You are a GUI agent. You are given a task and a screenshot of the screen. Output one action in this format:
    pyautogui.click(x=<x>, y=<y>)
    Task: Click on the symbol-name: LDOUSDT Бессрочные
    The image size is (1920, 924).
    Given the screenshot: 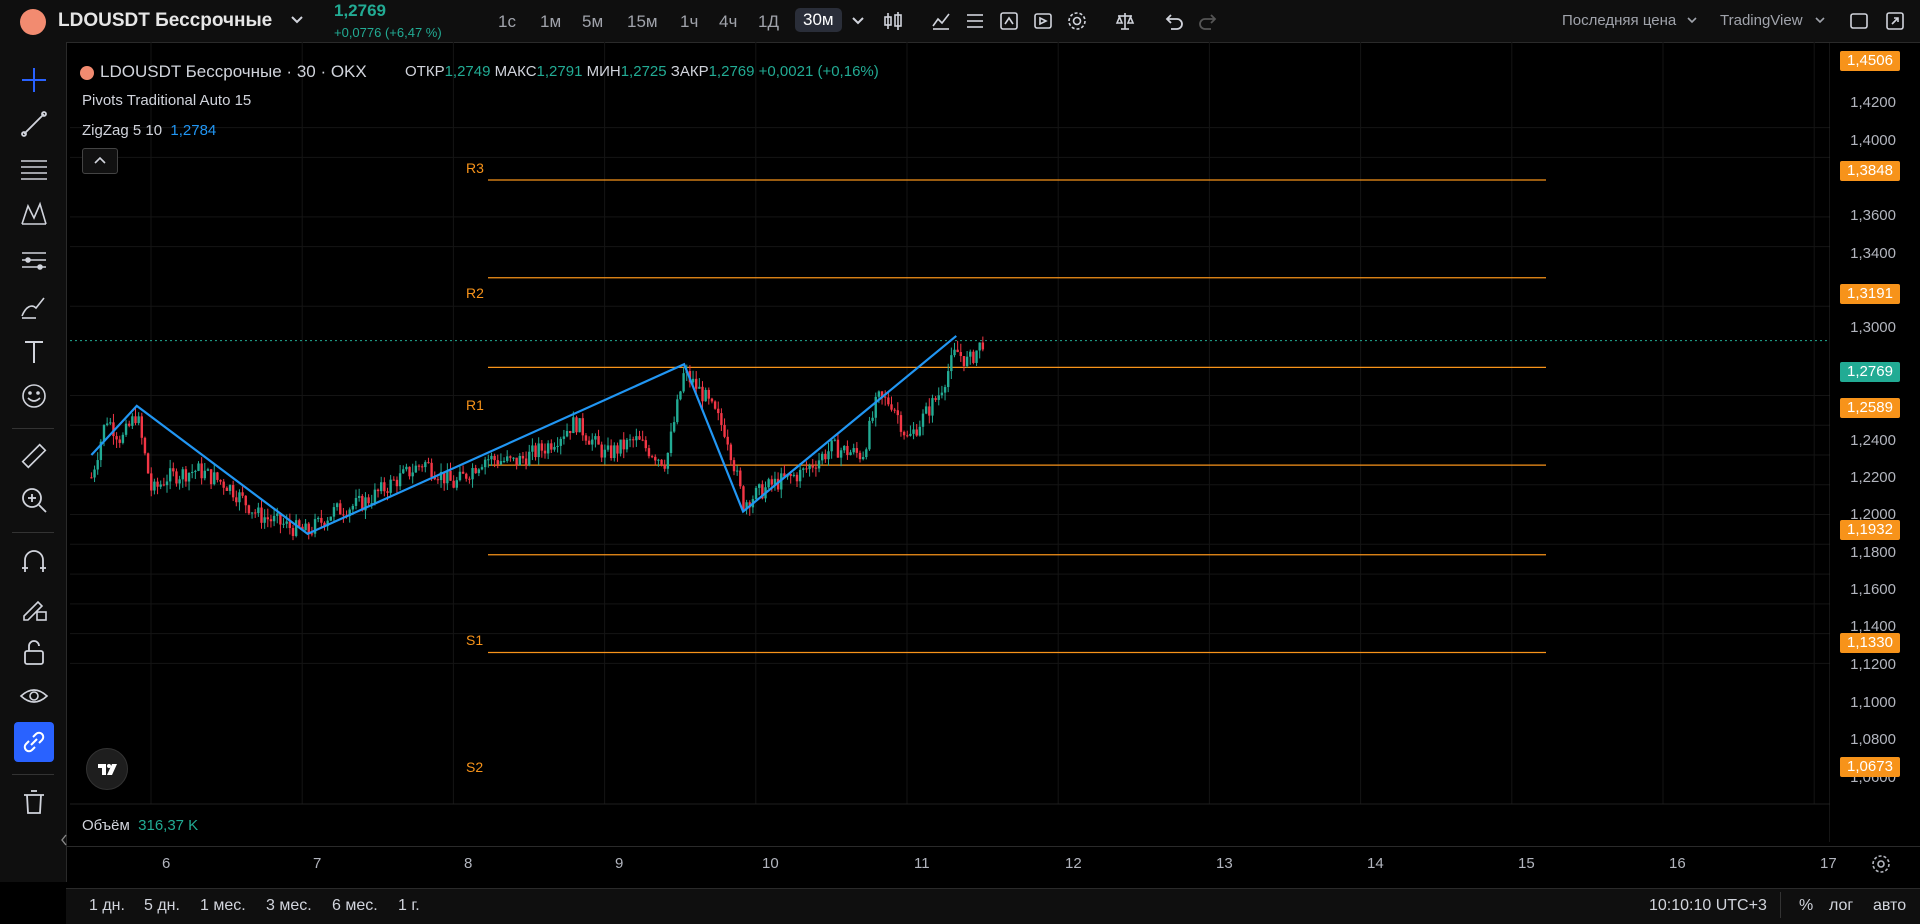 What is the action you would take?
    pyautogui.click(x=165, y=21)
    